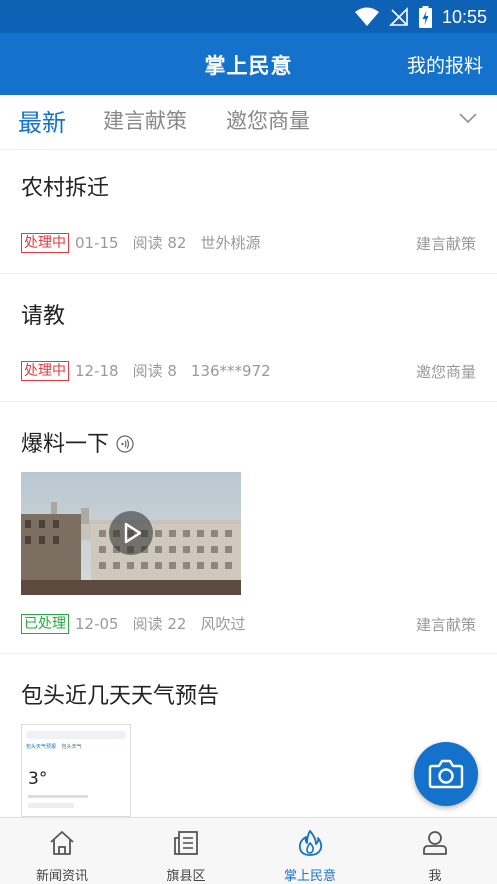 This screenshot has height=884, width=497. Describe the element at coordinates (248, 212) in the screenshot. I see `list-item: 农村拆迁 处理中 01-15 阅读 82 世外桃源 建言献策` at that location.